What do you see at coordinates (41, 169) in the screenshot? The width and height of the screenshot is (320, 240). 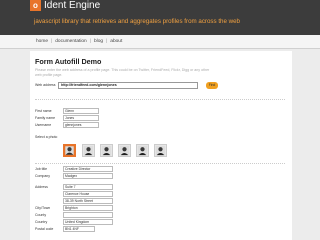 I see `job-title-label: Job title` at bounding box center [41, 169].